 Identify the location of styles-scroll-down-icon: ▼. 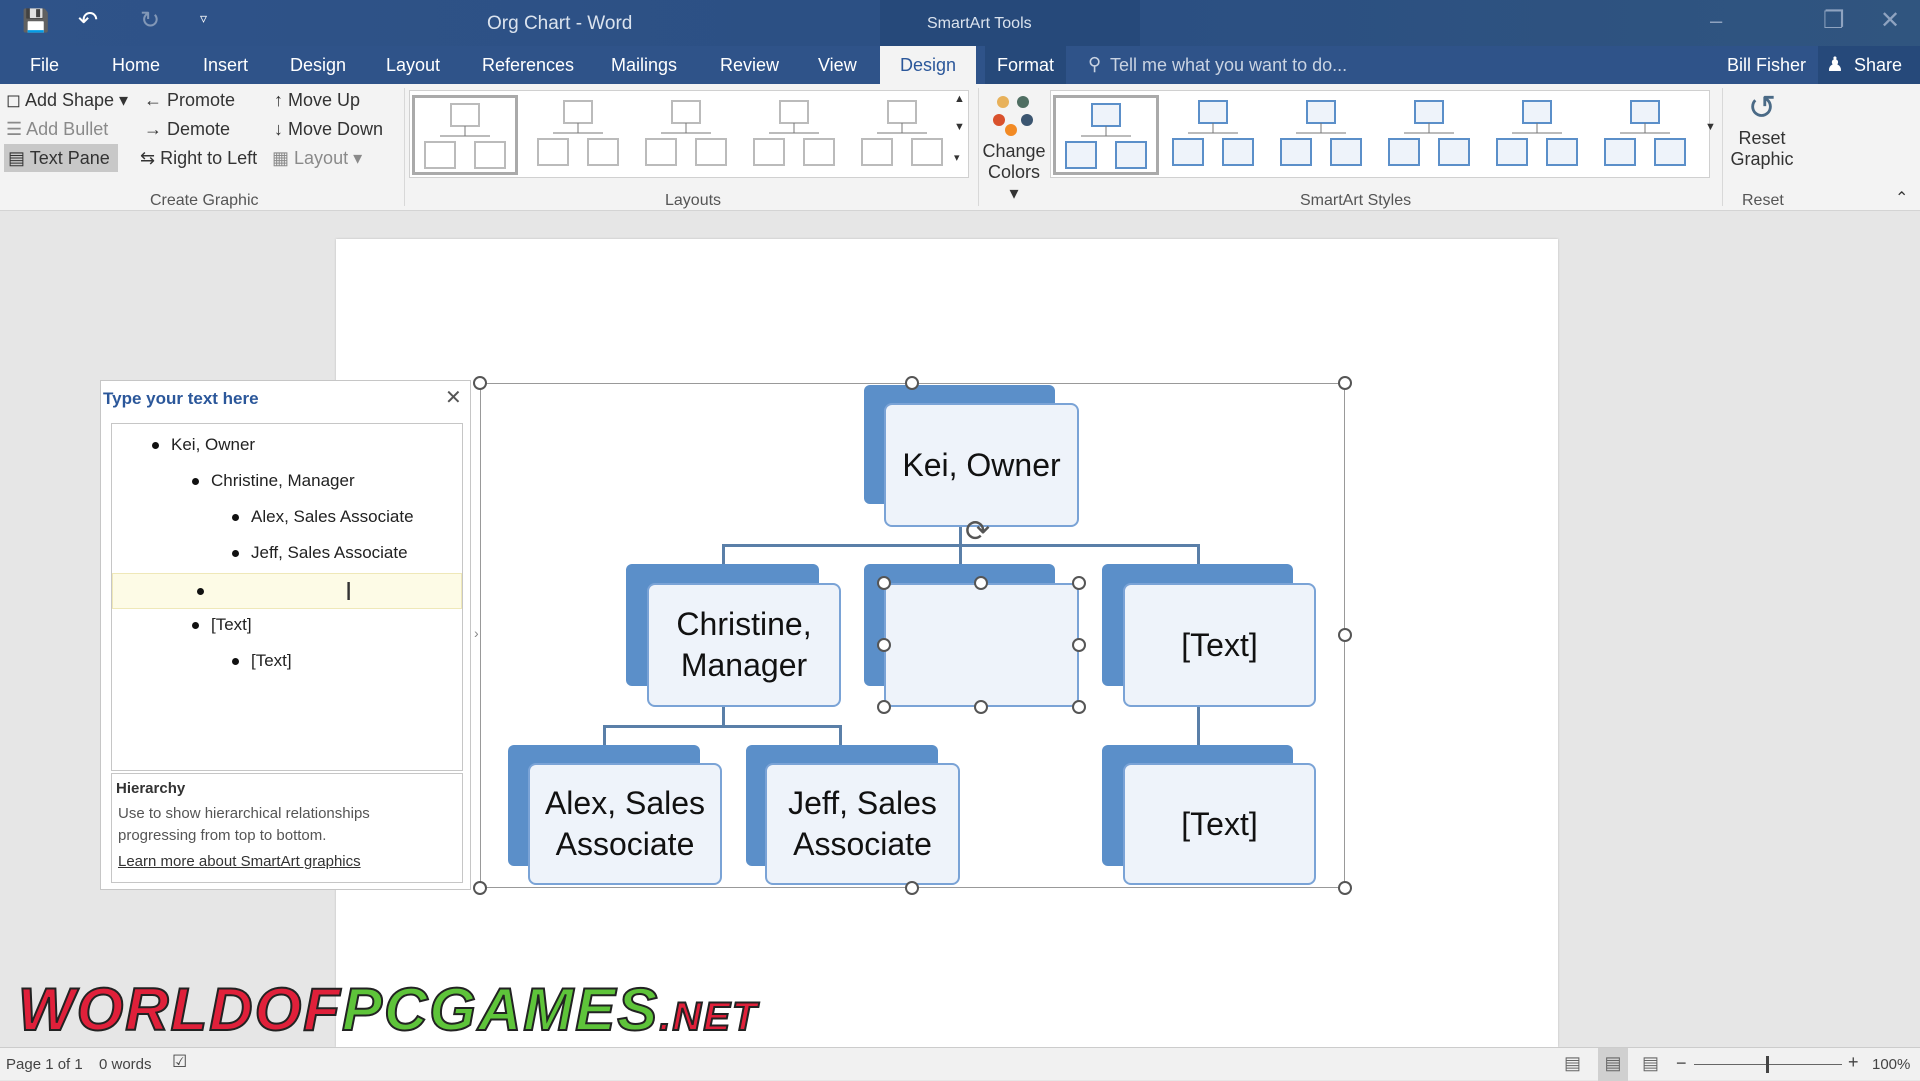
(1710, 127).